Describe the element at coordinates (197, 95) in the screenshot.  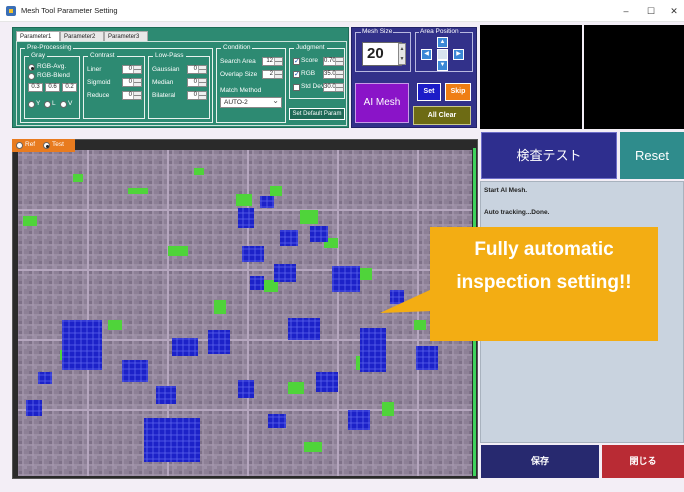
I see `bilateral-input: 0` at that location.